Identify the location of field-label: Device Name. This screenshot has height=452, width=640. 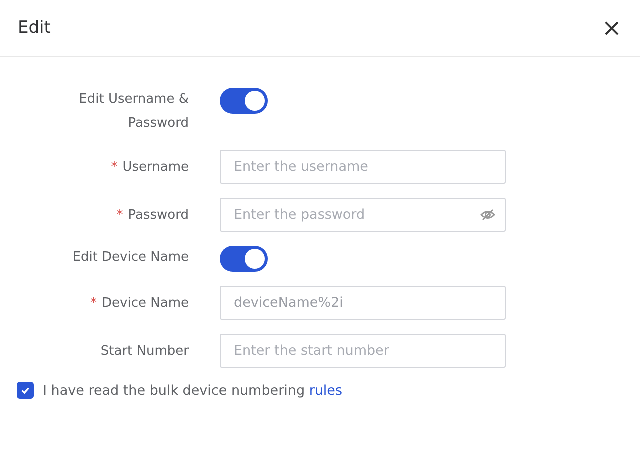
(145, 303).